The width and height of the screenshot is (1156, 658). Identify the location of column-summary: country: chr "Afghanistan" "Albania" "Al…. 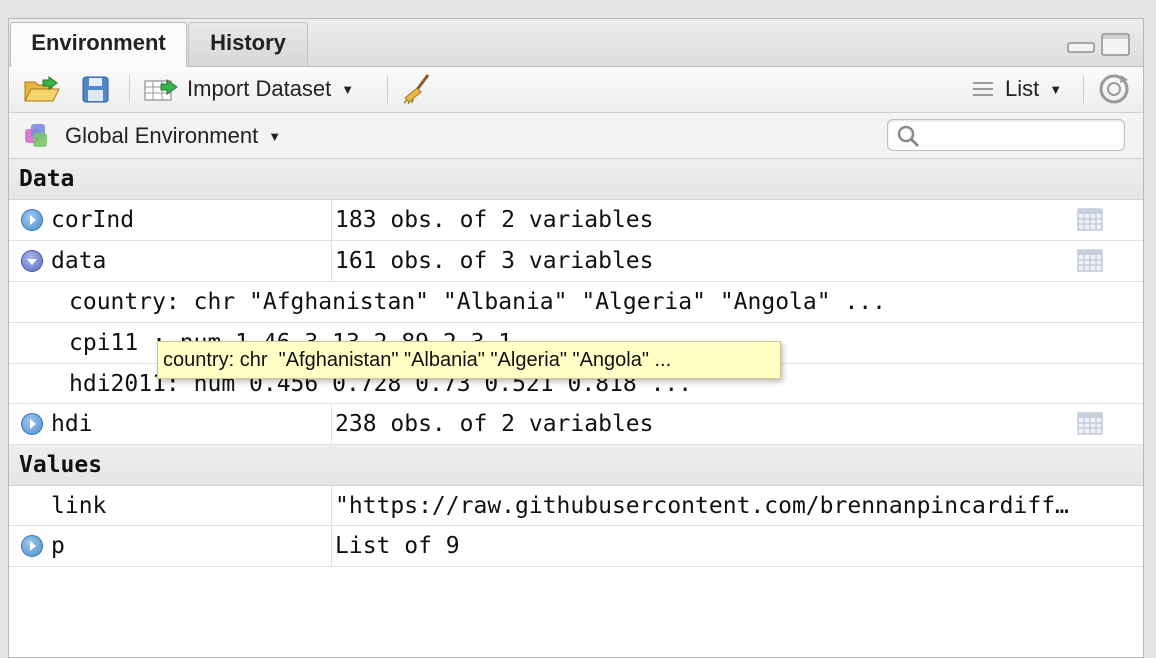
(477, 302).